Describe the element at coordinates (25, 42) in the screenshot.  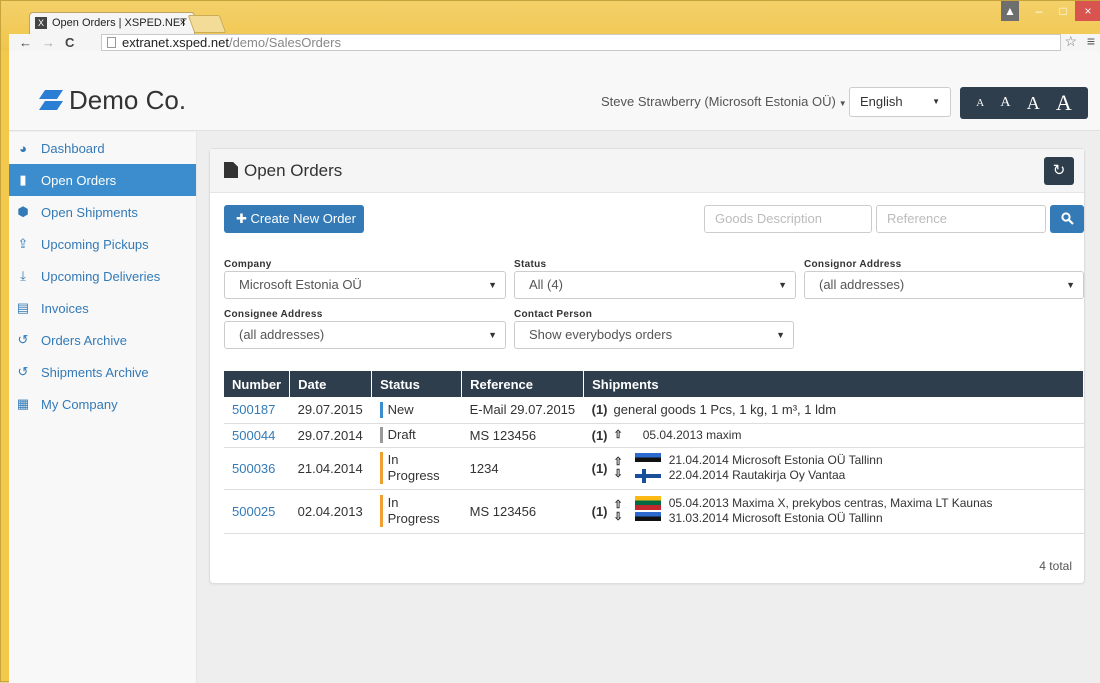
I see `back-icon: ←` at that location.